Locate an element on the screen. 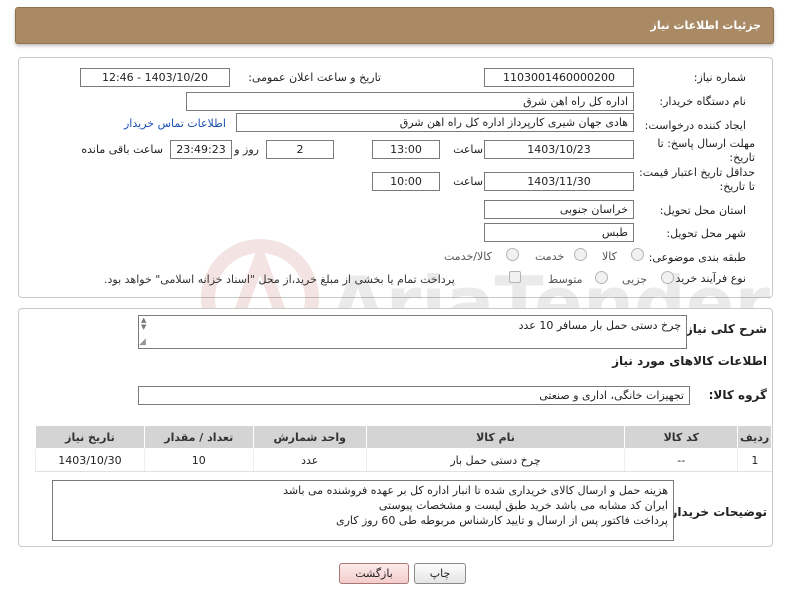 This screenshot has height=598, width=789. col-unit: واحد شمارش is located at coordinates (309, 437).